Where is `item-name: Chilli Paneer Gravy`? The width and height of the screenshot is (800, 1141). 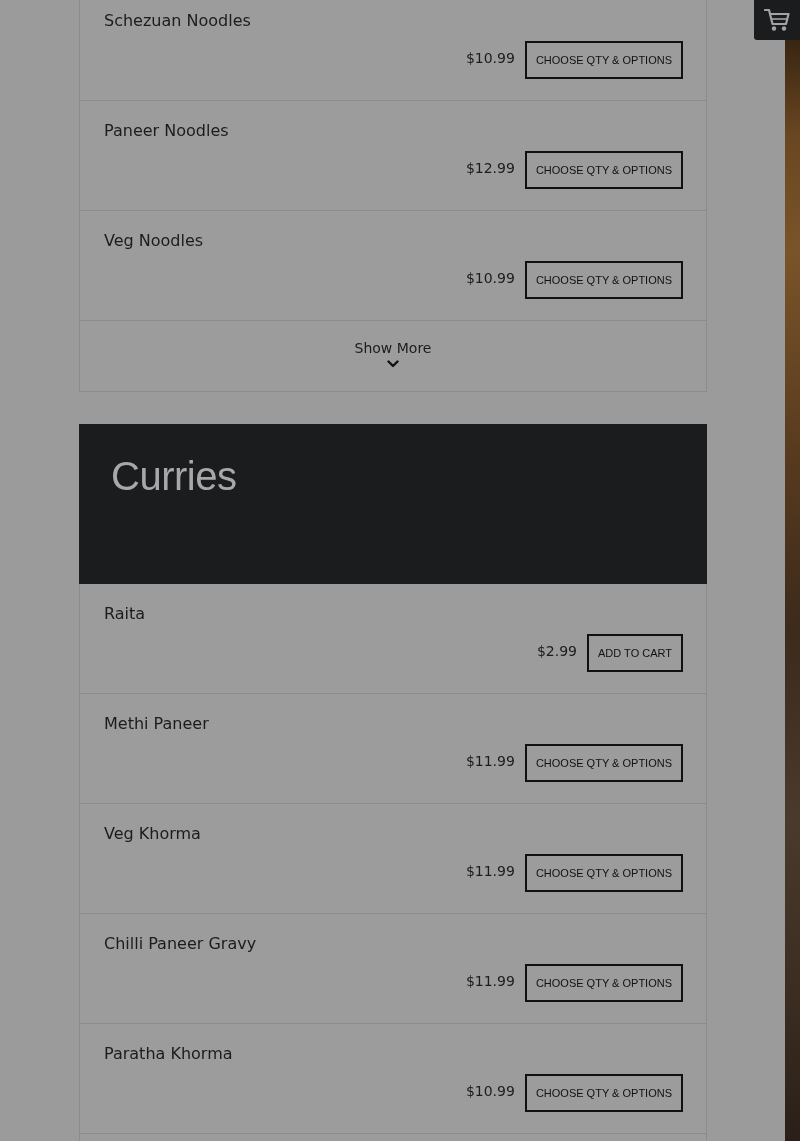 item-name: Chilli Paneer Gravy is located at coordinates (180, 944).